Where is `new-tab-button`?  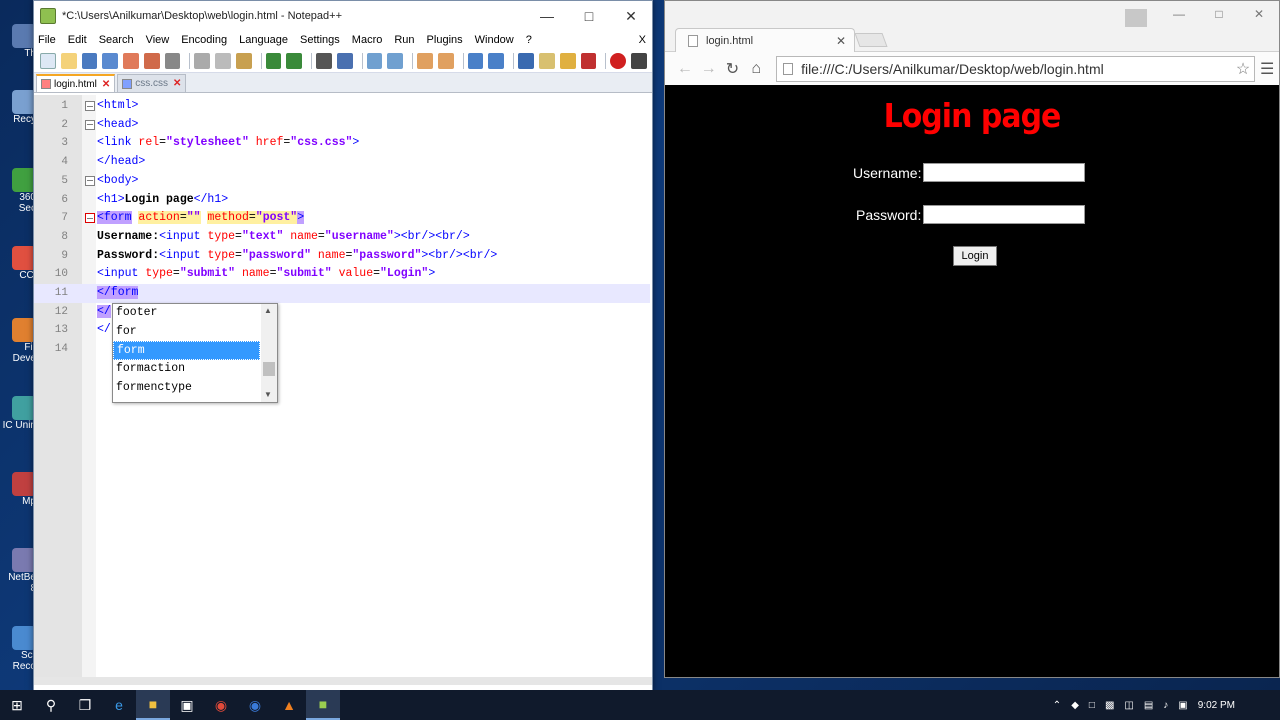
new-tab-button is located at coordinates (871, 40).